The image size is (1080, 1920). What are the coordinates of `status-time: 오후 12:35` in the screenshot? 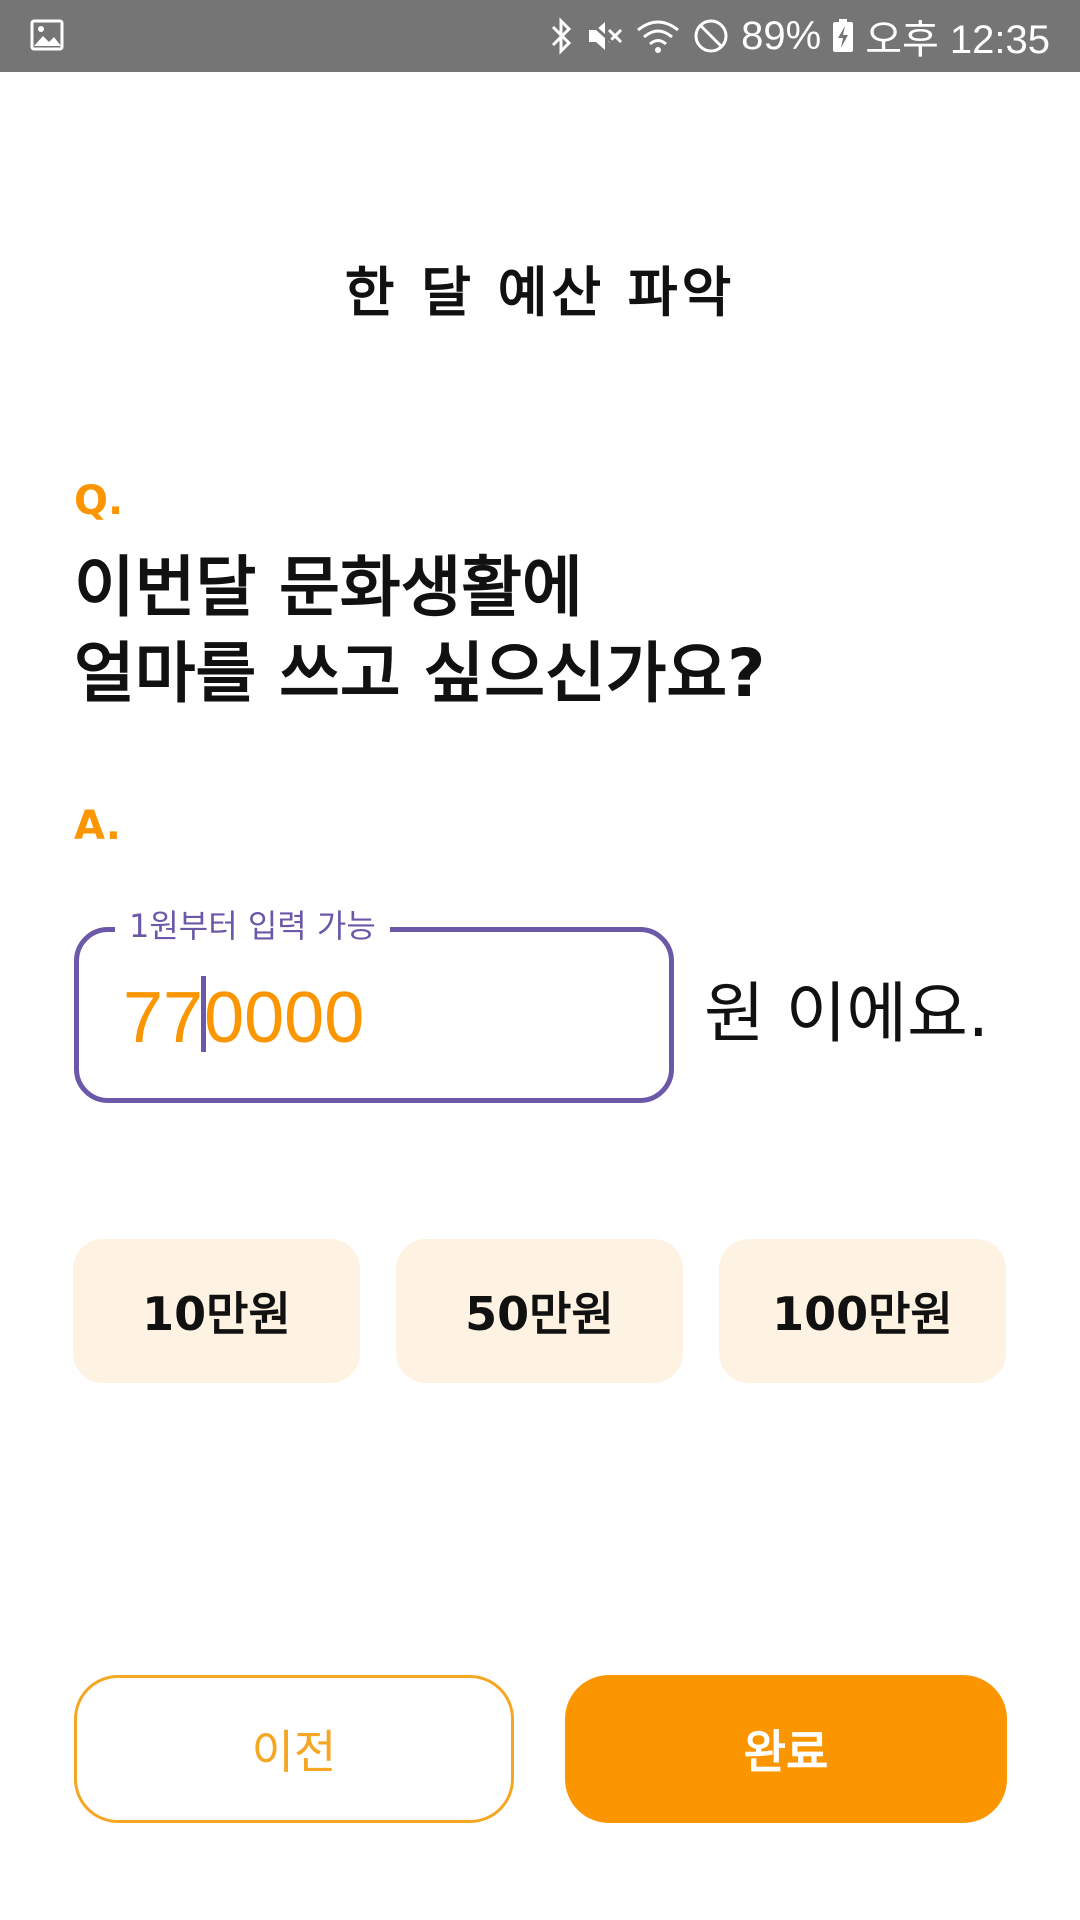 It's located at (957, 40).